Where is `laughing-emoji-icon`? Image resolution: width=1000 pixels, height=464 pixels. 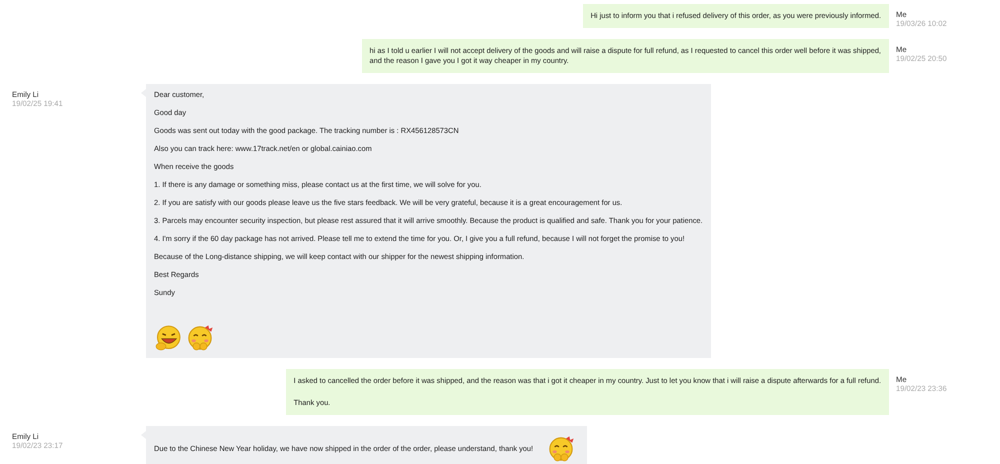 laughing-emoji-icon is located at coordinates (168, 338).